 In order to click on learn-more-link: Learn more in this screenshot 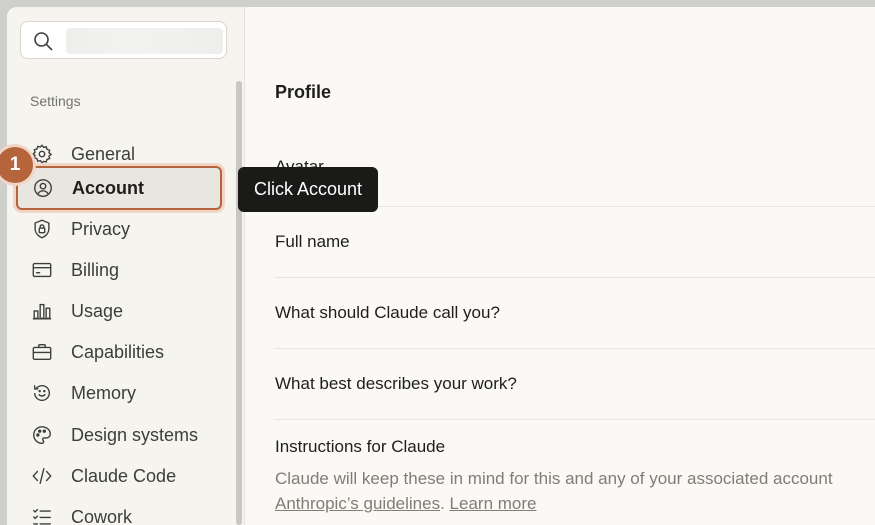, I will do `click(493, 503)`.